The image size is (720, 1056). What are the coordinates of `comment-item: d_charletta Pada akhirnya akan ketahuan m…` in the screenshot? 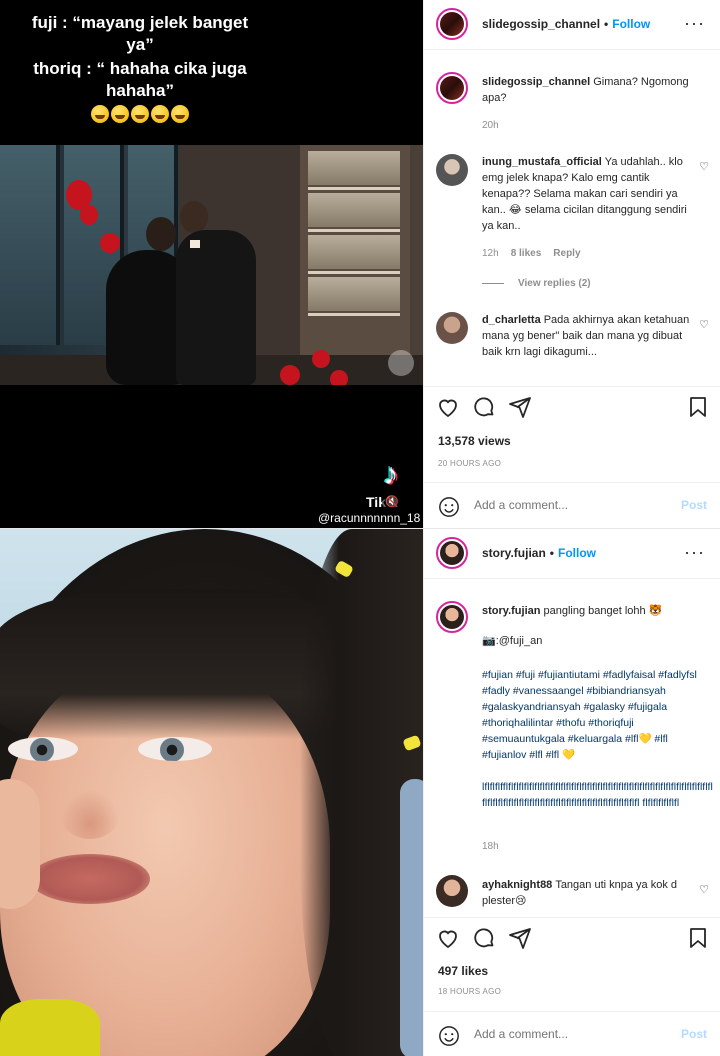 It's located at (572, 344).